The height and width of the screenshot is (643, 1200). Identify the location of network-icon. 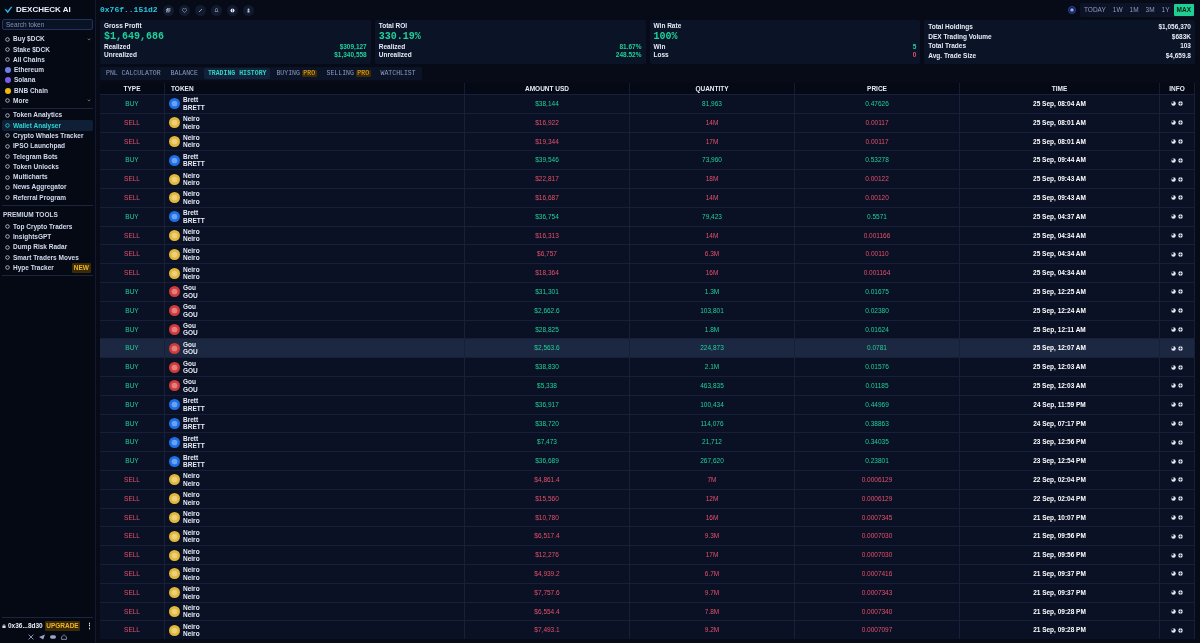
(1072, 10).